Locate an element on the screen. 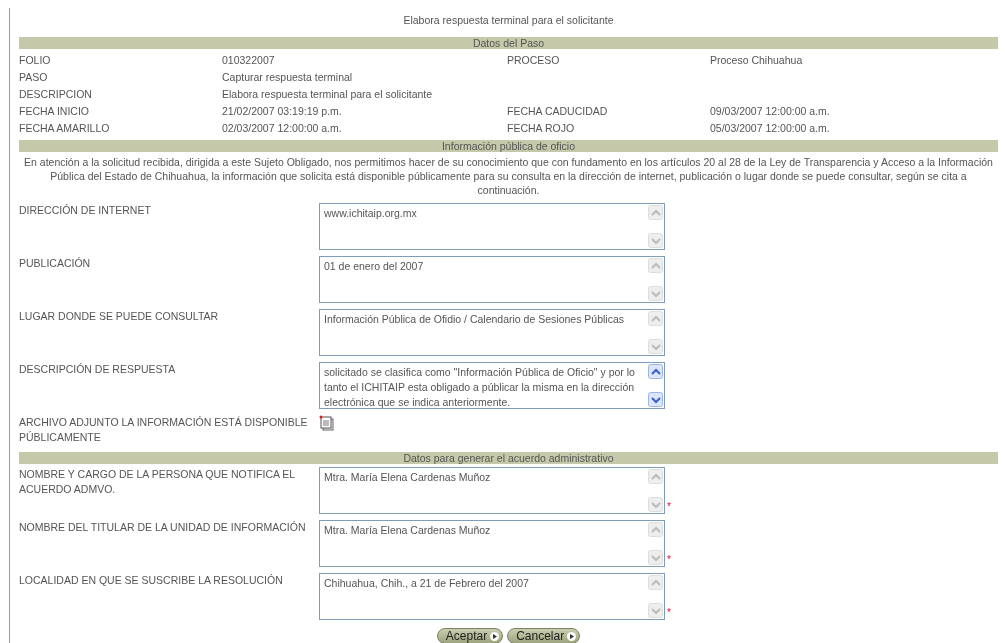  field-value: 02/03/2007 12:00:00 a.m. is located at coordinates (282, 128).